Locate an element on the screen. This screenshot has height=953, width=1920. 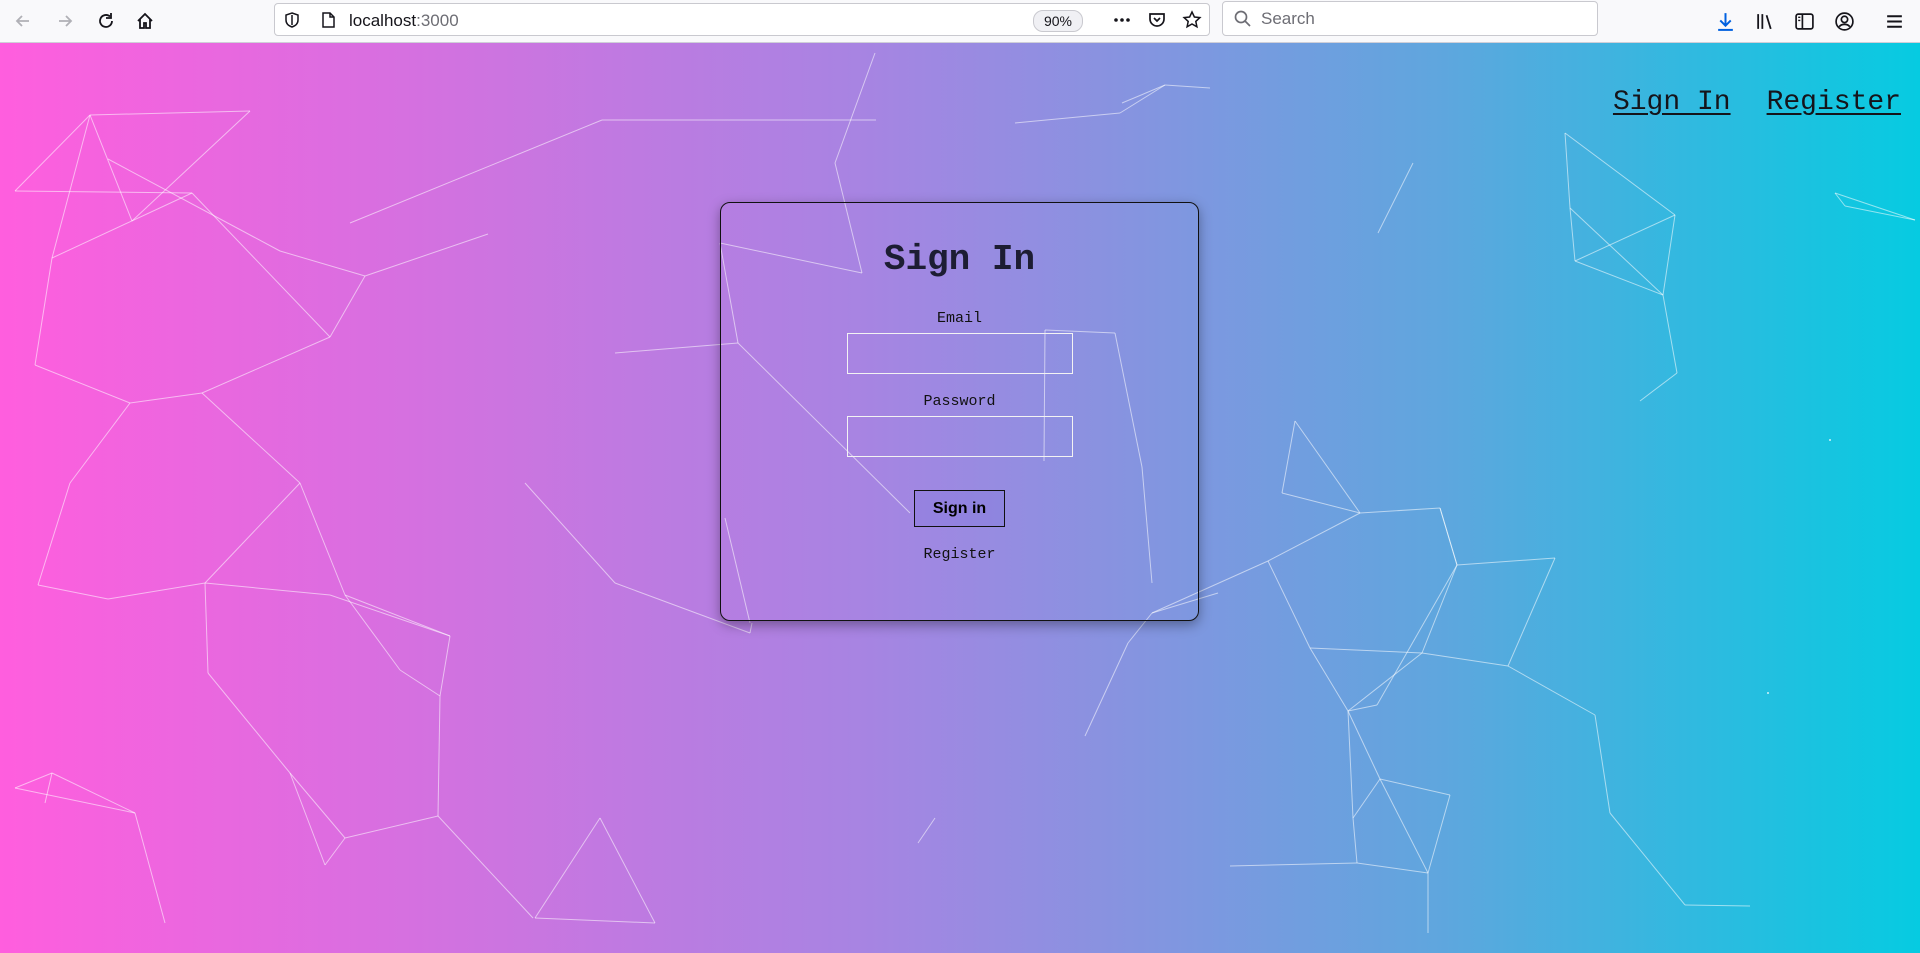
browser-toolbar: localhost:3000 90% is located at coordinates (960, 21).